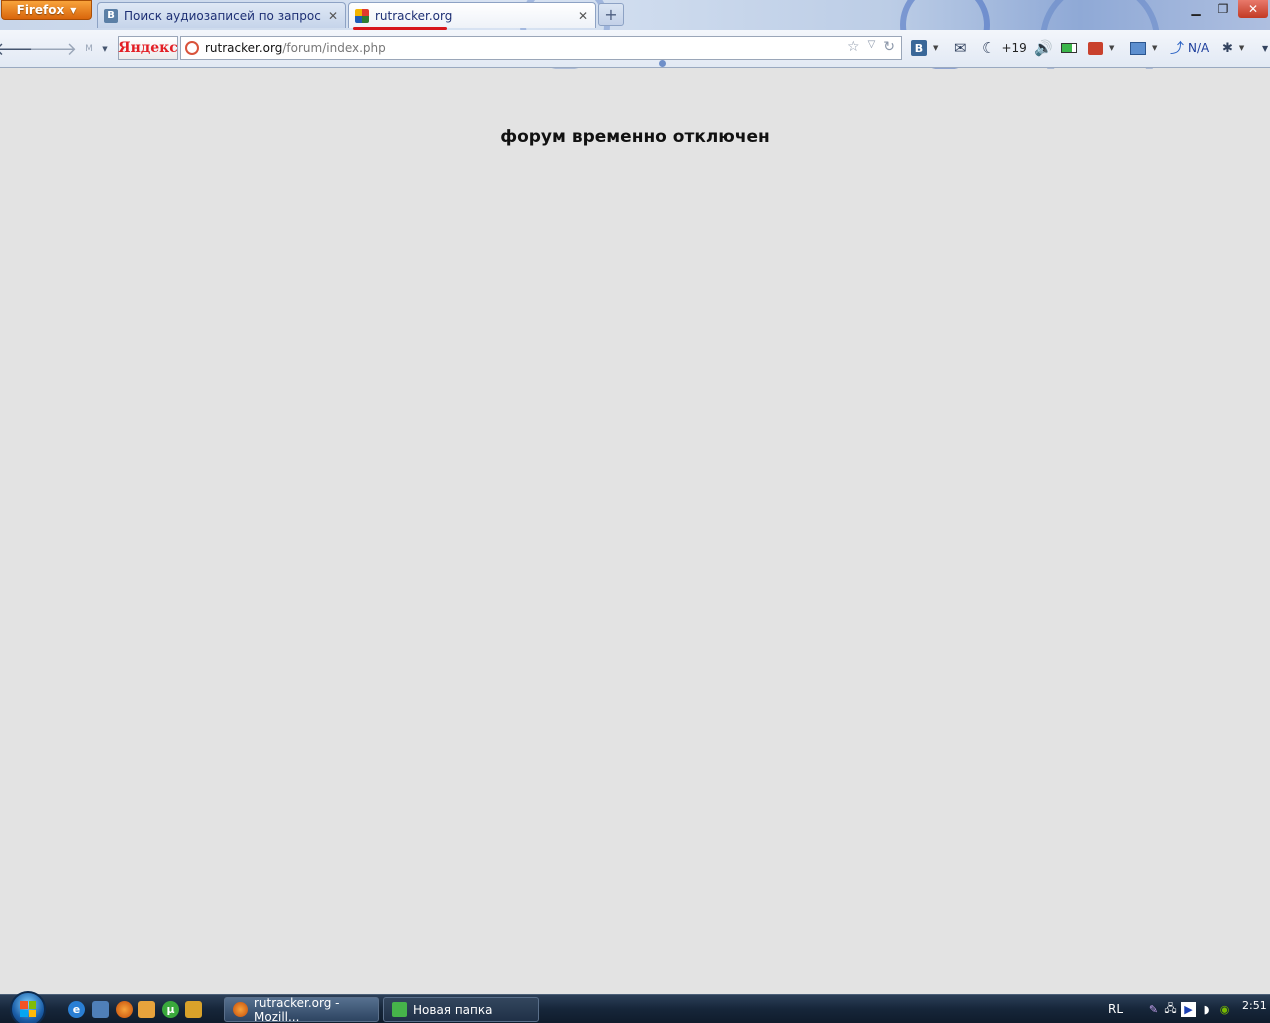  I want to click on address-bar-tools: ☆ ▽ ↻, so click(871, 47).